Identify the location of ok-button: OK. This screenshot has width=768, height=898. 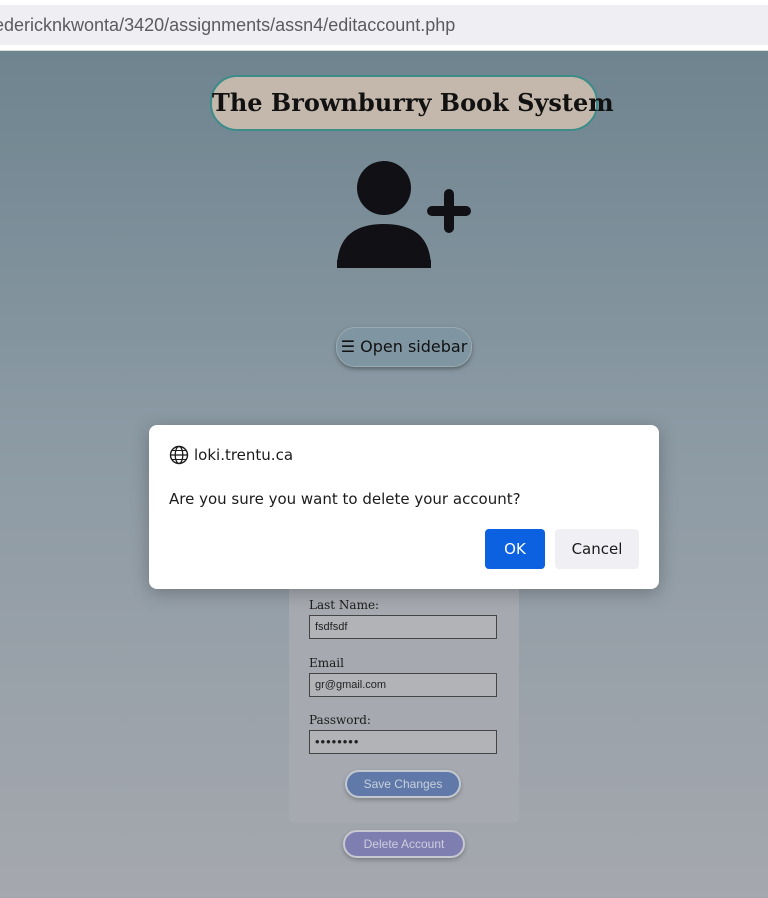
(515, 549).